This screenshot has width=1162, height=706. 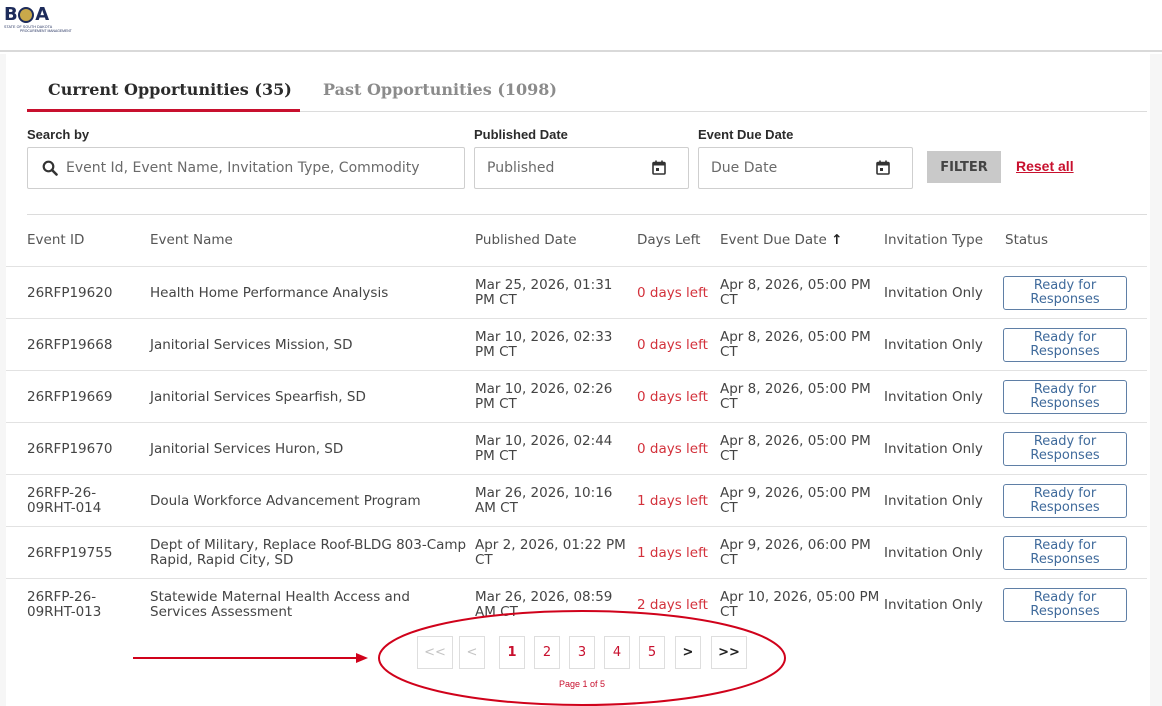 What do you see at coordinates (567, 168) in the screenshot?
I see `published-date-input` at bounding box center [567, 168].